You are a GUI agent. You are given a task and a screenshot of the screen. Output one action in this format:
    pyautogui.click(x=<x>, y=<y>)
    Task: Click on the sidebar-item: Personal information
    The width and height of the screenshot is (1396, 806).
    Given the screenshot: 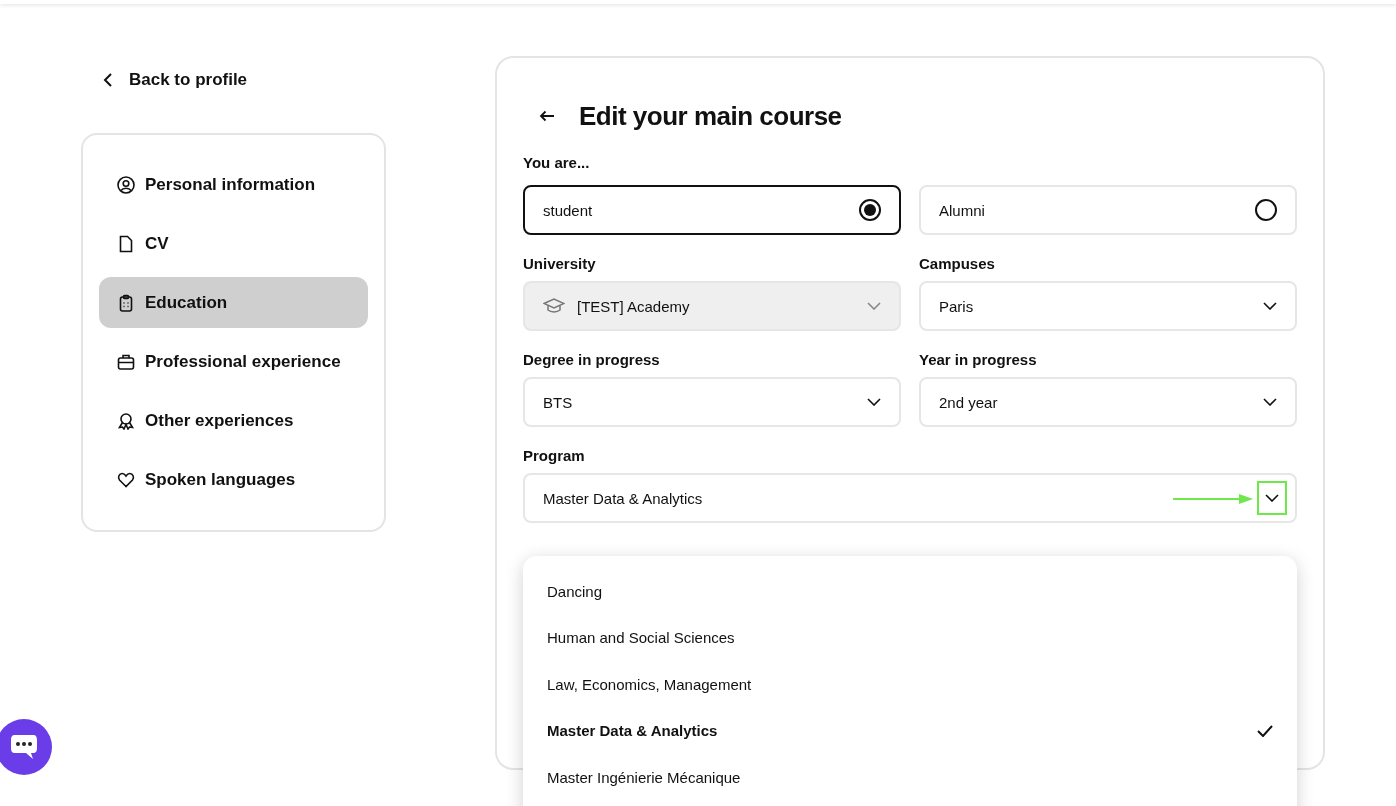 What is the action you would take?
    pyautogui.click(x=233, y=184)
    